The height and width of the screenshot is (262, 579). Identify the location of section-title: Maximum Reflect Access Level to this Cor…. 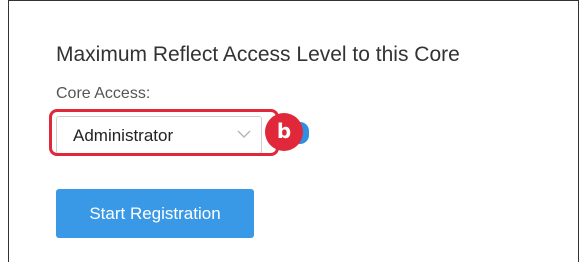
(258, 54).